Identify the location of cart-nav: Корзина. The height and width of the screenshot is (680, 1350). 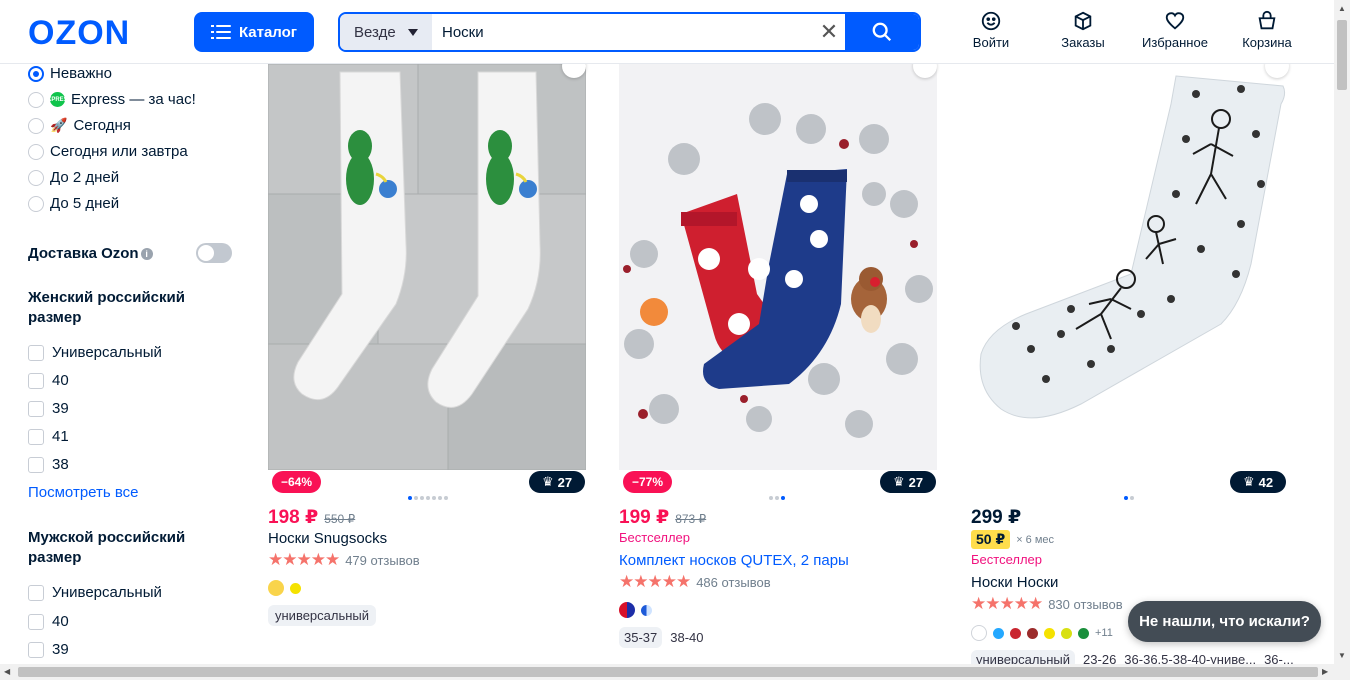
(1267, 30).